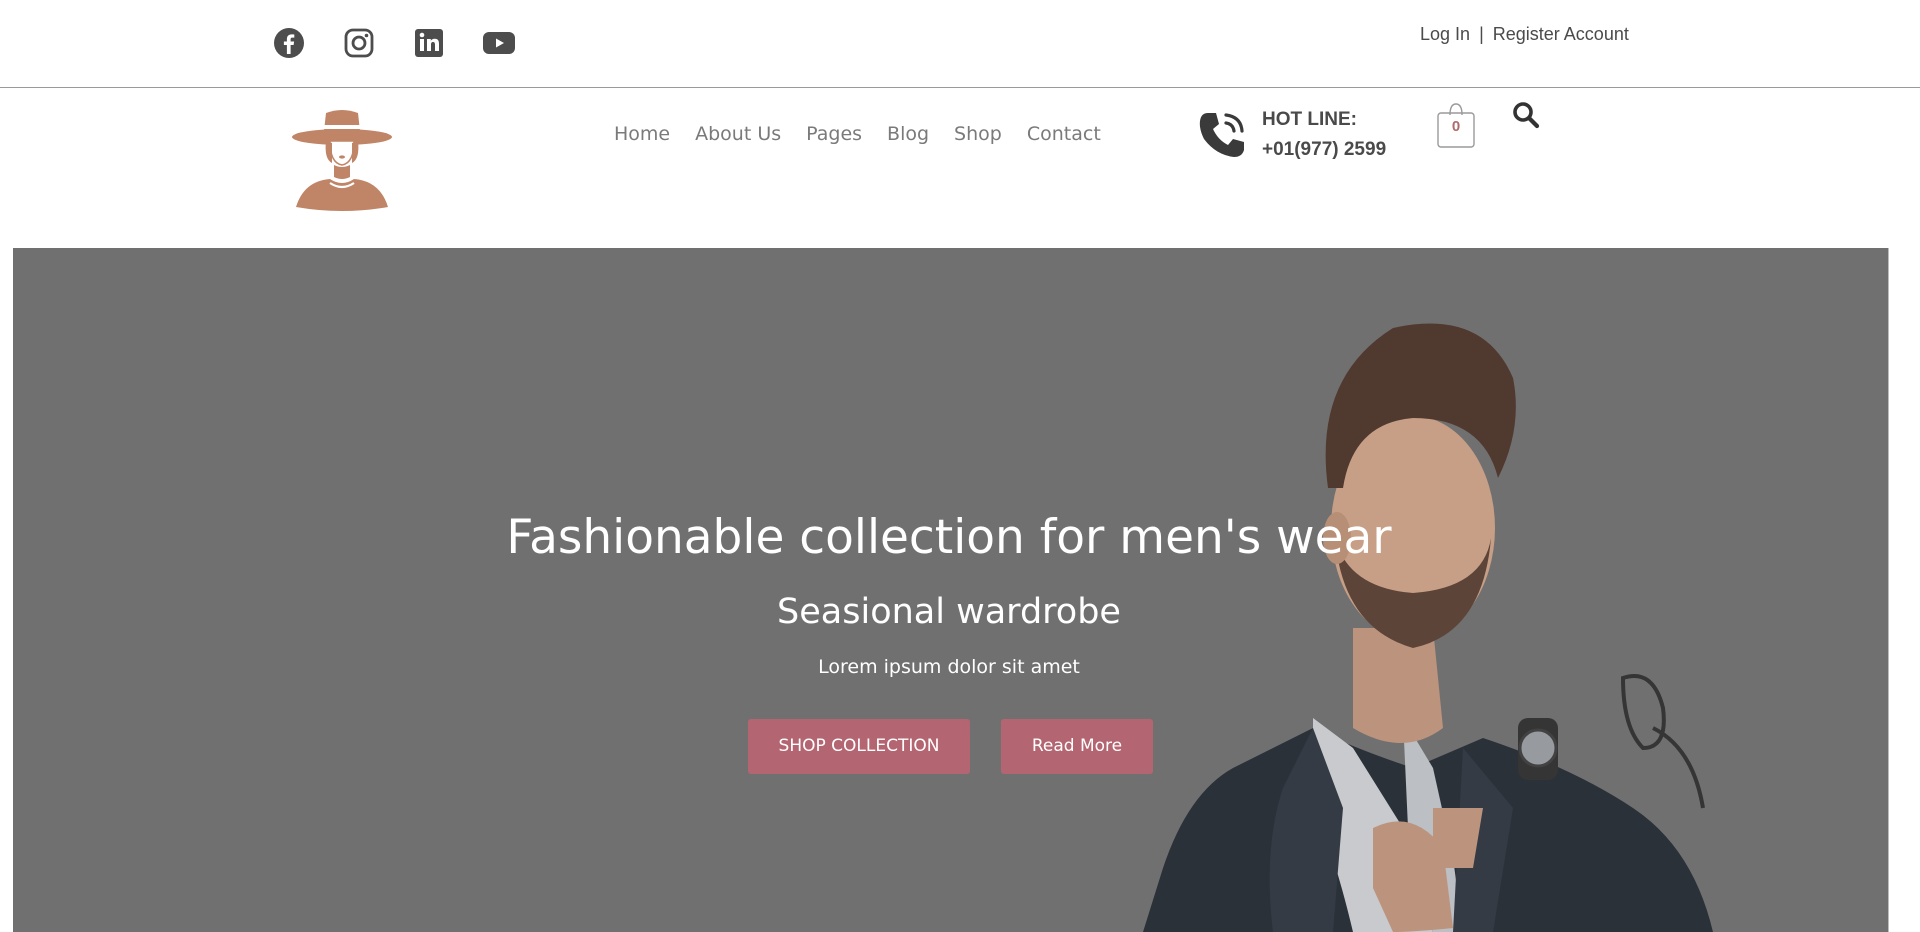 The image size is (1920, 932). What do you see at coordinates (1064, 134) in the screenshot?
I see `nav-contact: Contact` at bounding box center [1064, 134].